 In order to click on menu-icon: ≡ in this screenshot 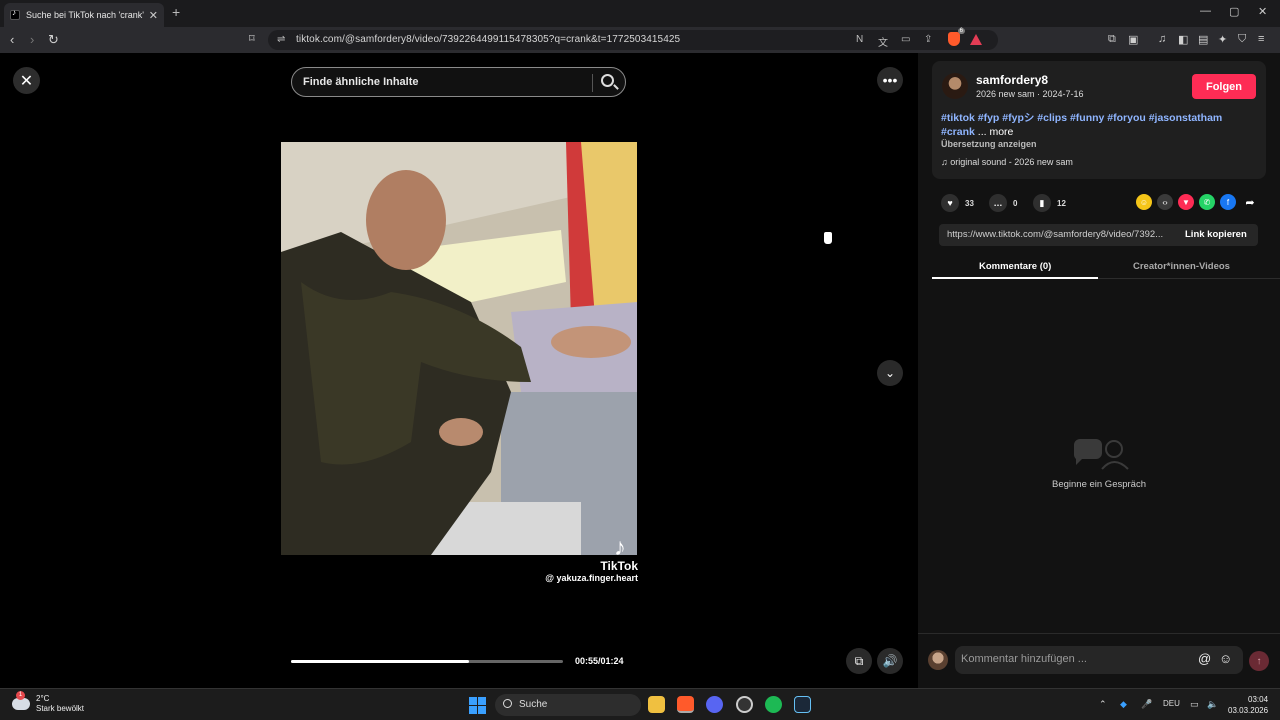, I will do `click(1261, 39)`.